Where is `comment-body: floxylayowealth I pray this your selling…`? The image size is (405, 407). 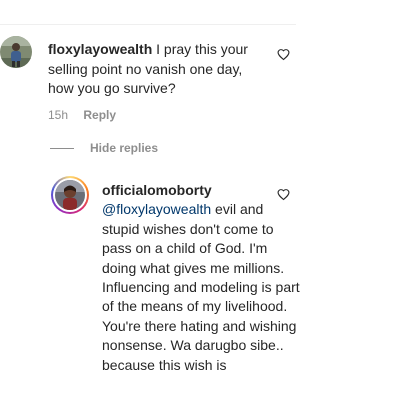
comment-body: floxylayowealth I pray this your selling… is located at coordinates (158, 69).